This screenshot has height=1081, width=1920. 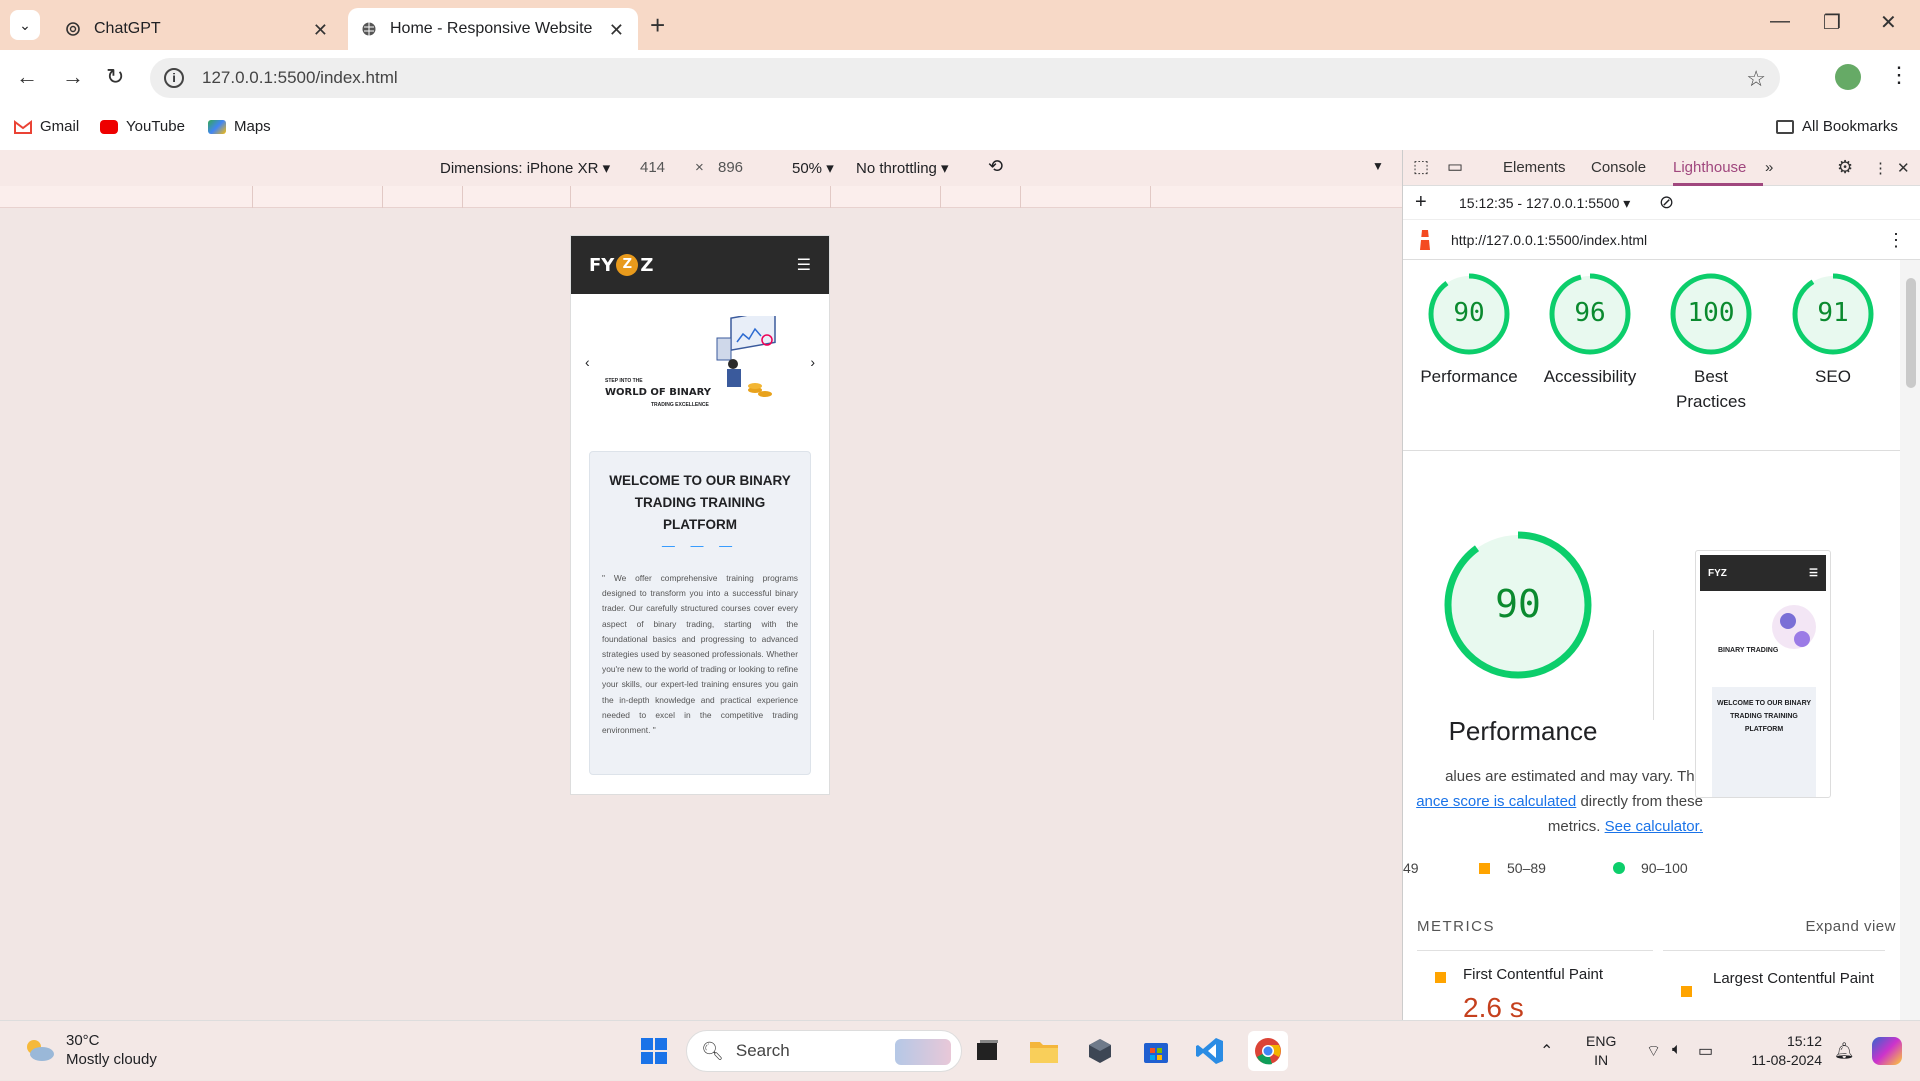 I want to click on chevron-up-icon: ⌃, so click(x=1546, y=1051).